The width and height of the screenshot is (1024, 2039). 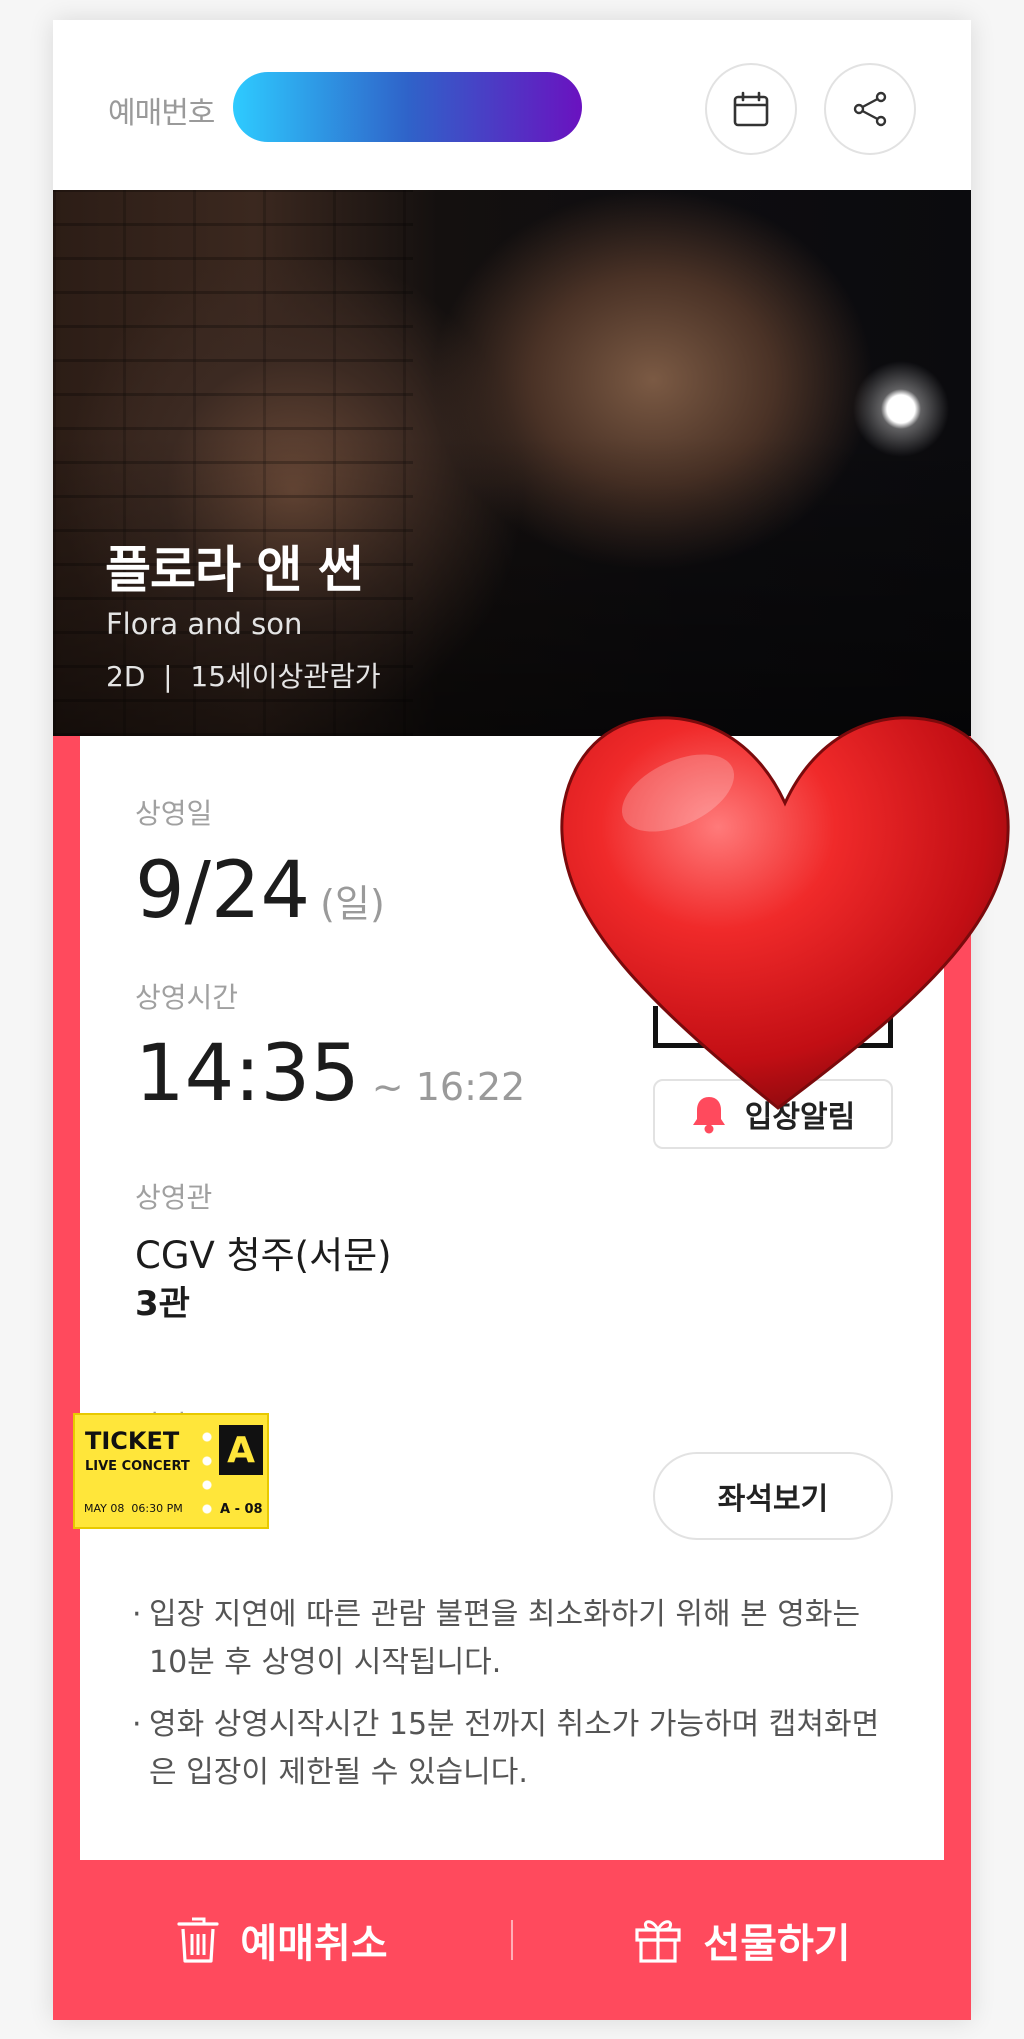 I want to click on ticket-footer: 예매취소 선물하기, so click(x=512, y=1940).